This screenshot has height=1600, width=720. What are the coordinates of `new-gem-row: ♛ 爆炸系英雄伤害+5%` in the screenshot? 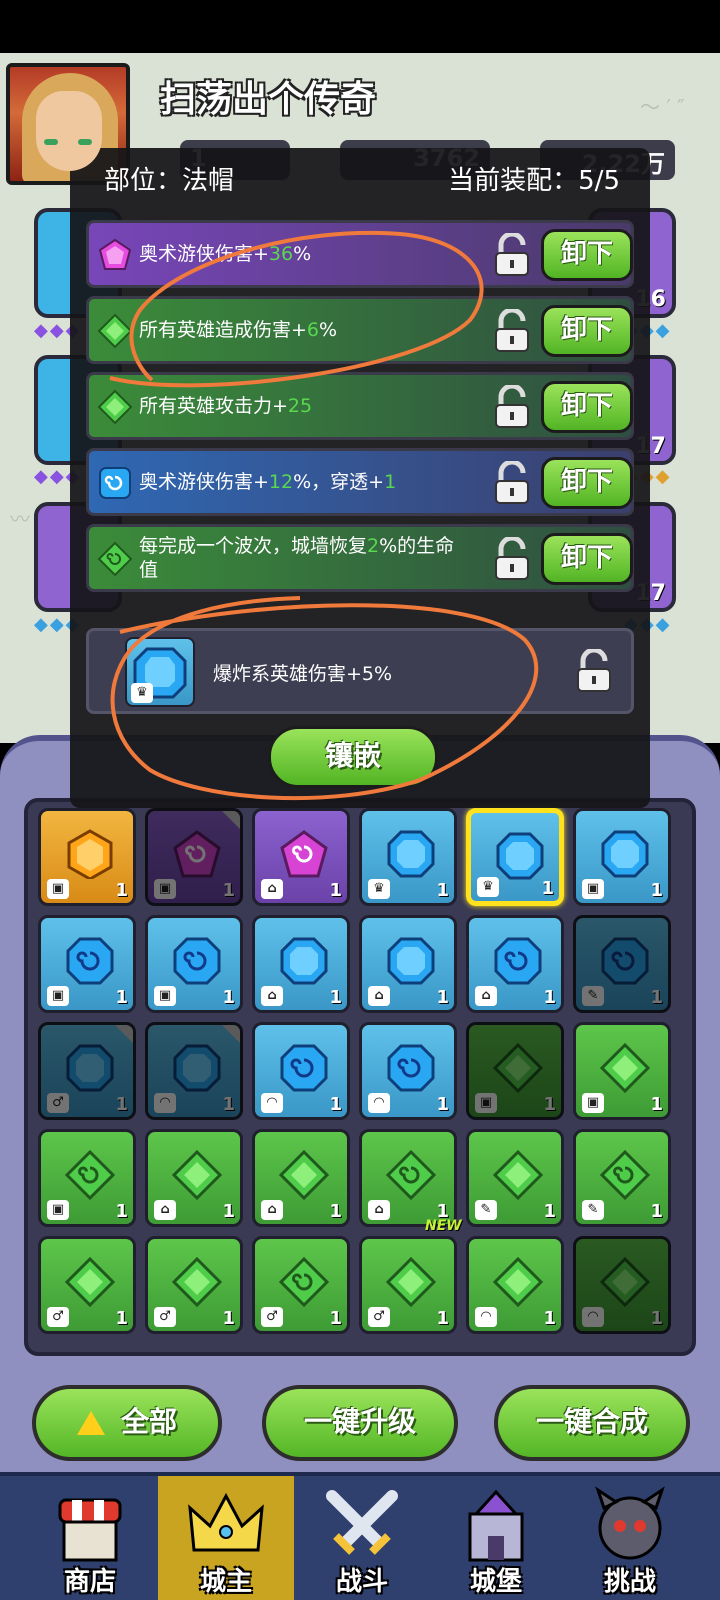 It's located at (360, 671).